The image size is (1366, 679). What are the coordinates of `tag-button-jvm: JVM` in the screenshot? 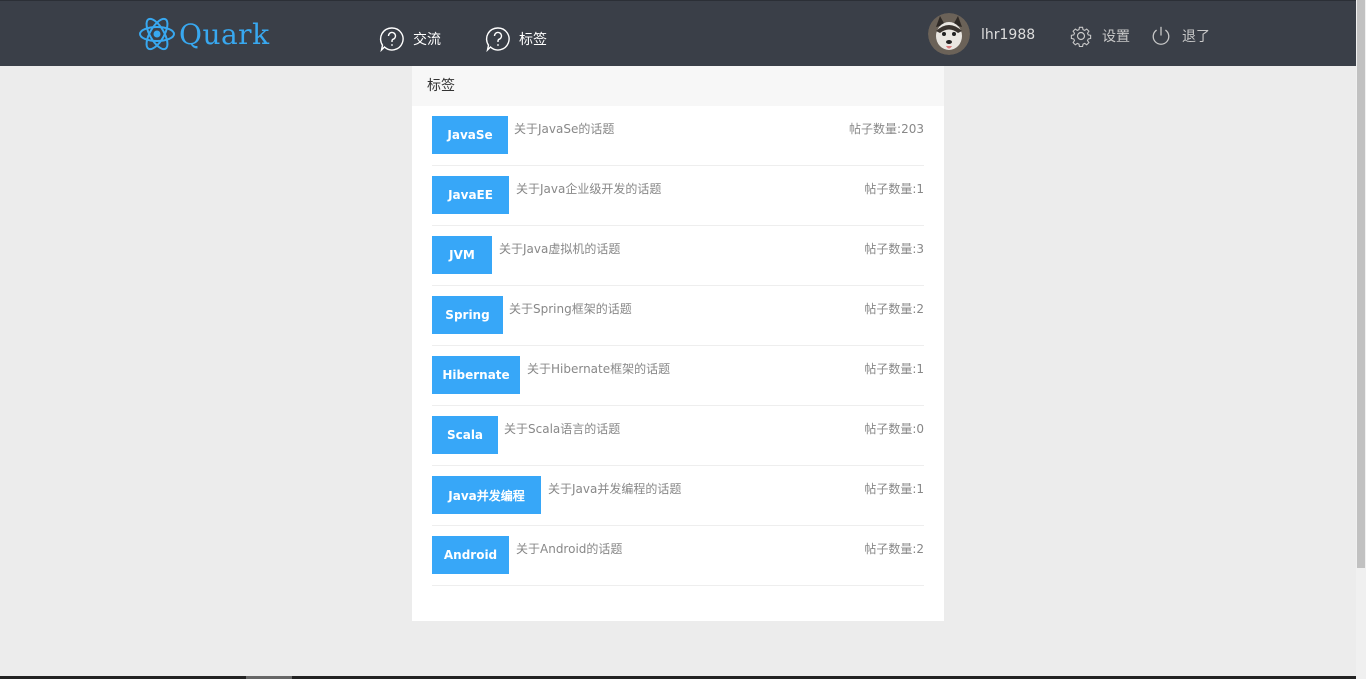 It's located at (462, 255).